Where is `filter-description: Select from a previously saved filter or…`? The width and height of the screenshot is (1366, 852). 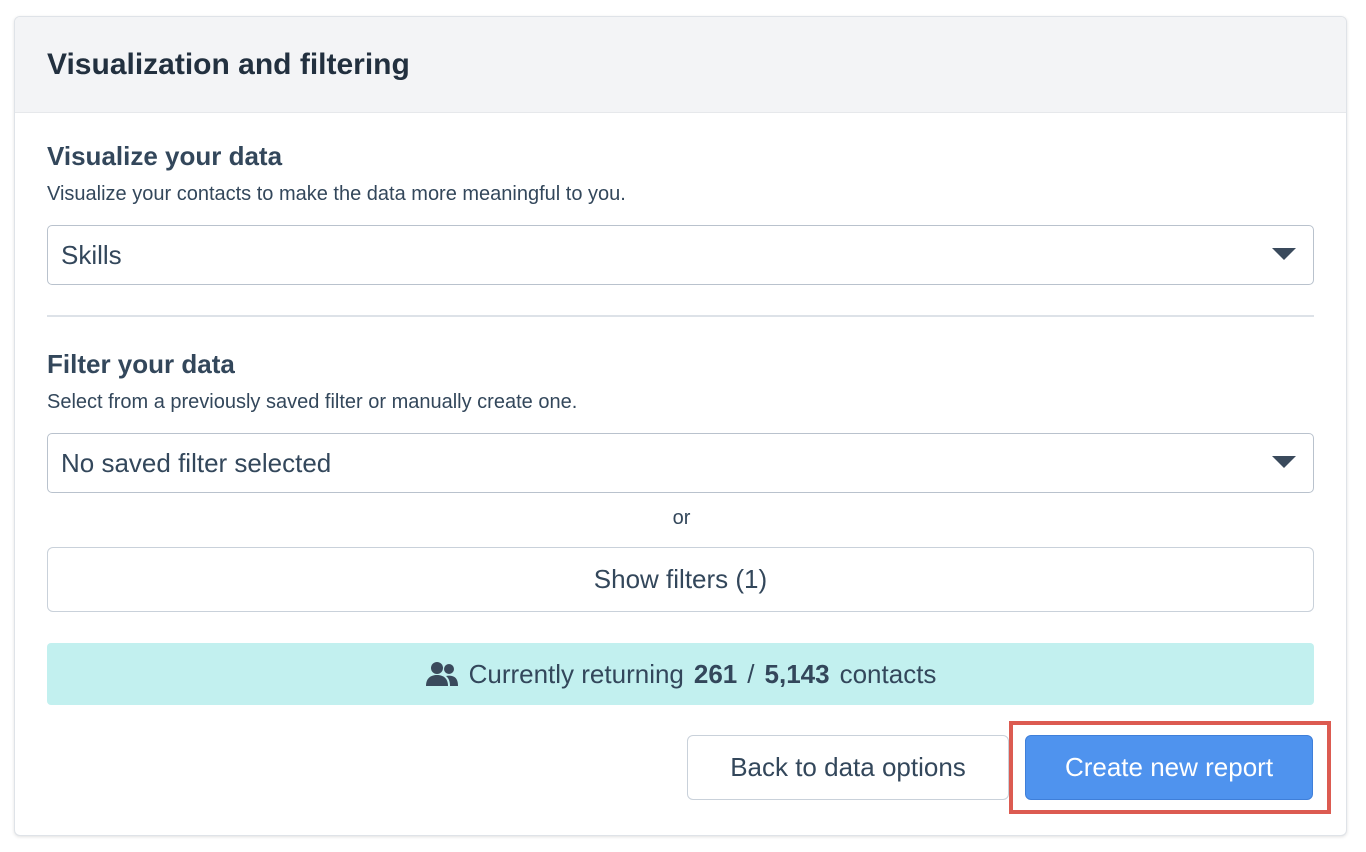
filter-description: Select from a previously saved filter or… is located at coordinates (312, 402).